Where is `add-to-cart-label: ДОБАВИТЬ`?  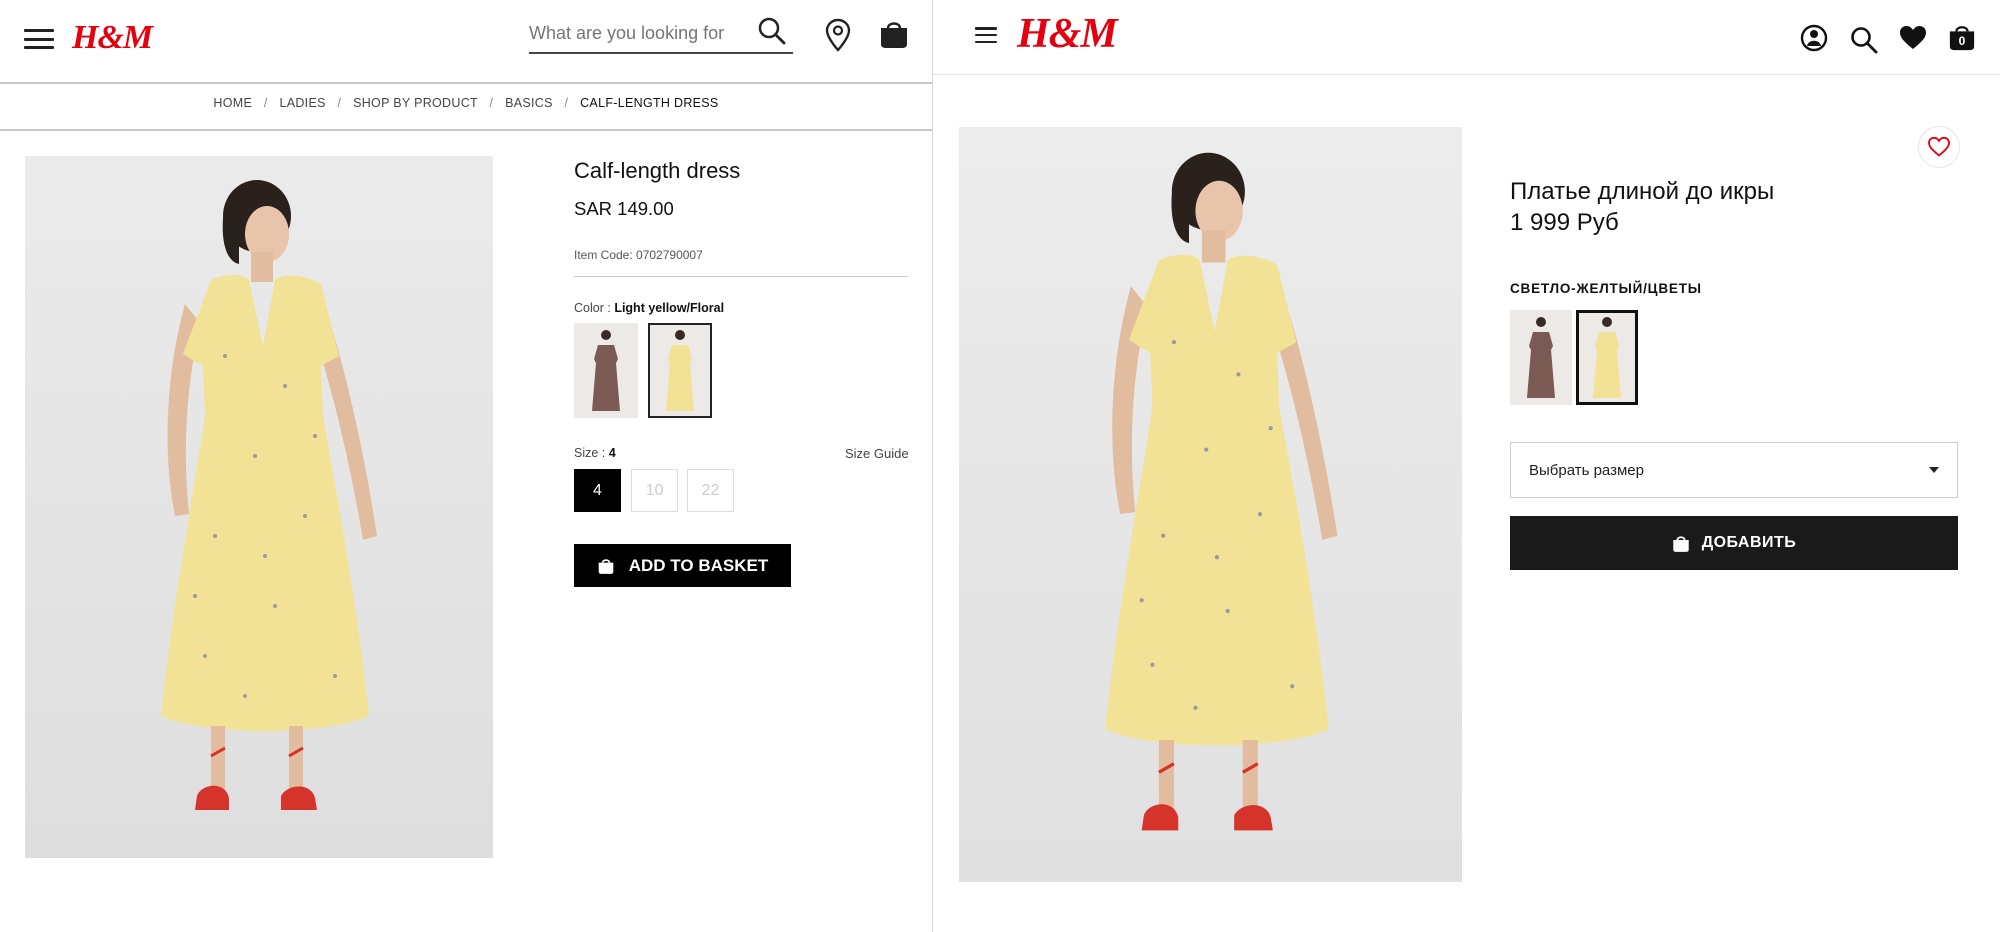 add-to-cart-label: ДОБАВИТЬ is located at coordinates (1749, 542).